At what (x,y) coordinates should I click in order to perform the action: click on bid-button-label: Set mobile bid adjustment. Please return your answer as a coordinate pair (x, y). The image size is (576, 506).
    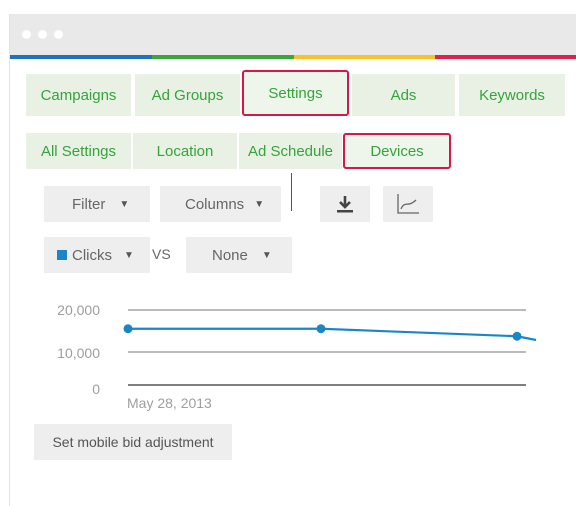
    Looking at the image, I should click on (133, 442).